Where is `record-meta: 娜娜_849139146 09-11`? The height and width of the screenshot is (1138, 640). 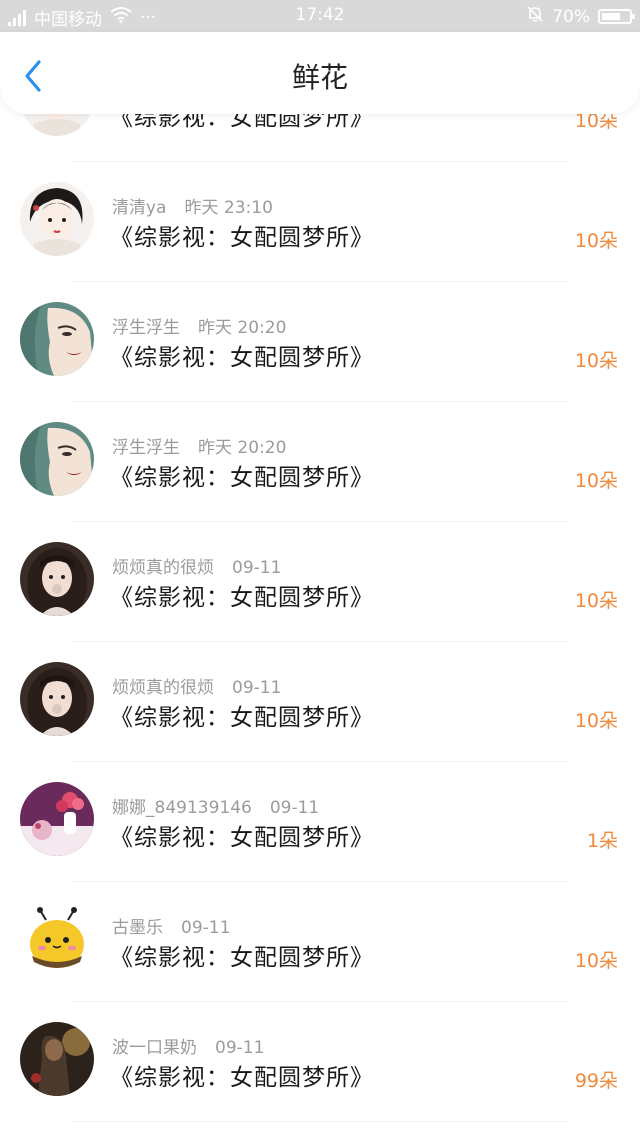 record-meta: 娜娜_849139146 09-11 is located at coordinates (215, 805).